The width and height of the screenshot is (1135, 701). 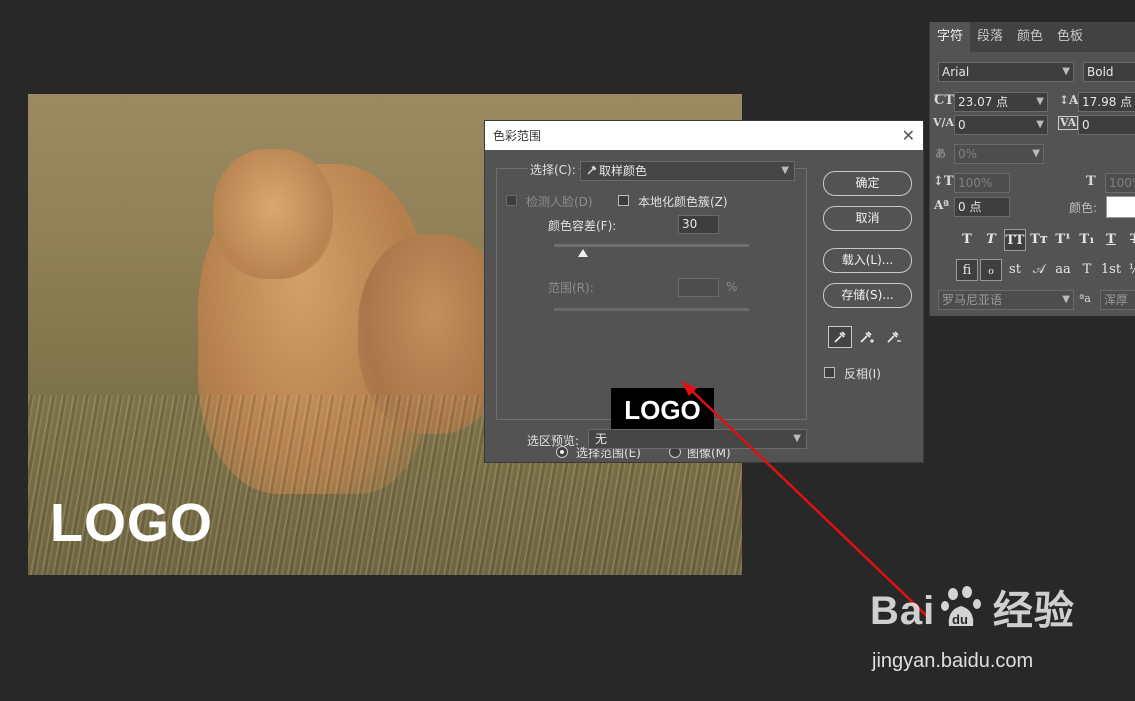 What do you see at coordinates (991, 270) in the screenshot?
I see `contextual-alternates-button: ℴ` at bounding box center [991, 270].